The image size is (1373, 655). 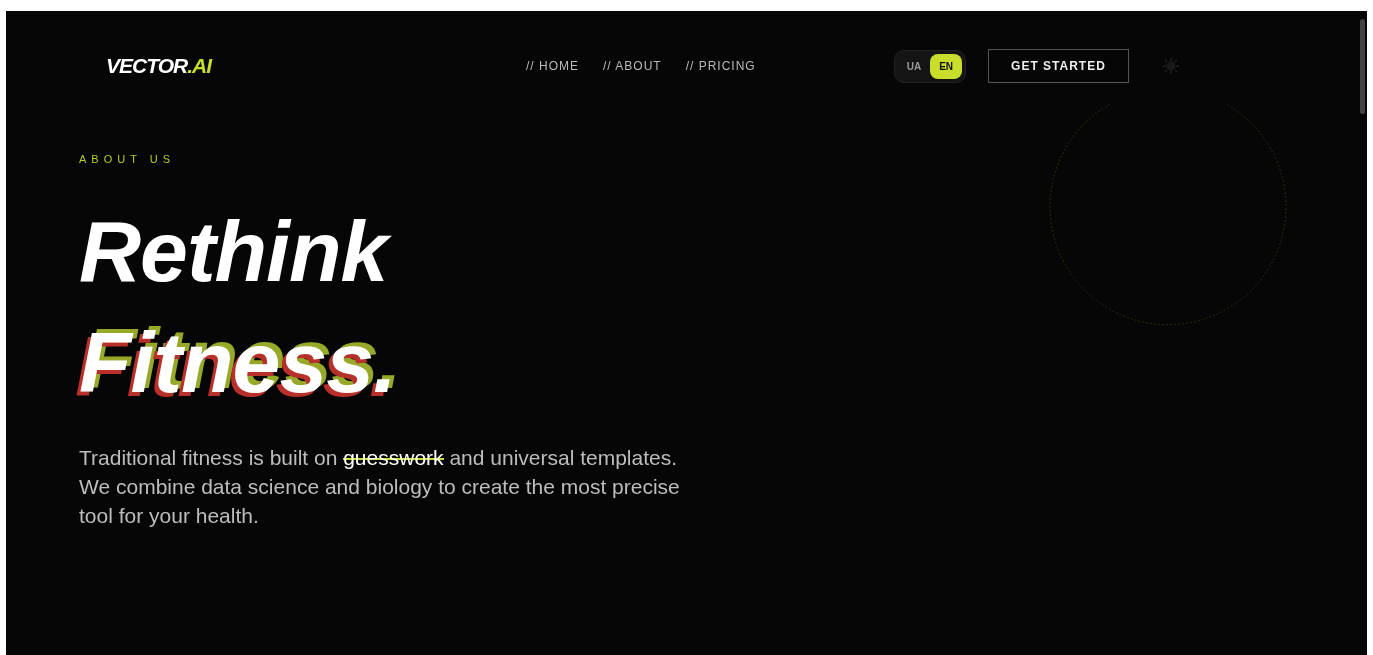 I want to click on language-option: EN, so click(x=946, y=66).